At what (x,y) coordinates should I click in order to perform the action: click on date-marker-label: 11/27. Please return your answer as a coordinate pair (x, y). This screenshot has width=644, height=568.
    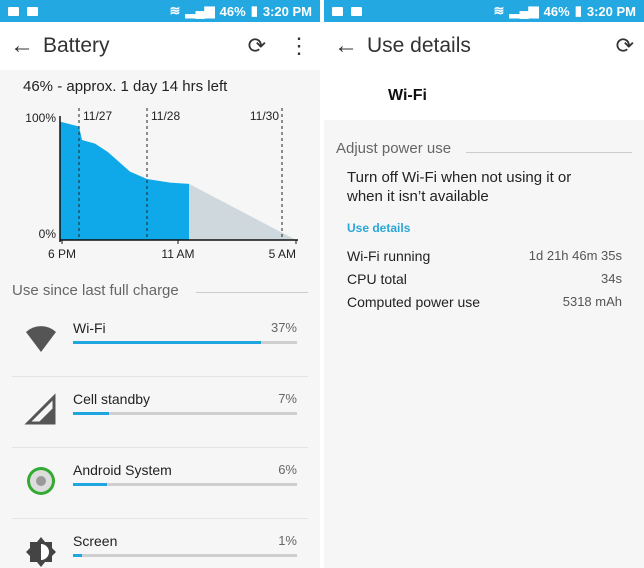
    Looking at the image, I should click on (97, 116).